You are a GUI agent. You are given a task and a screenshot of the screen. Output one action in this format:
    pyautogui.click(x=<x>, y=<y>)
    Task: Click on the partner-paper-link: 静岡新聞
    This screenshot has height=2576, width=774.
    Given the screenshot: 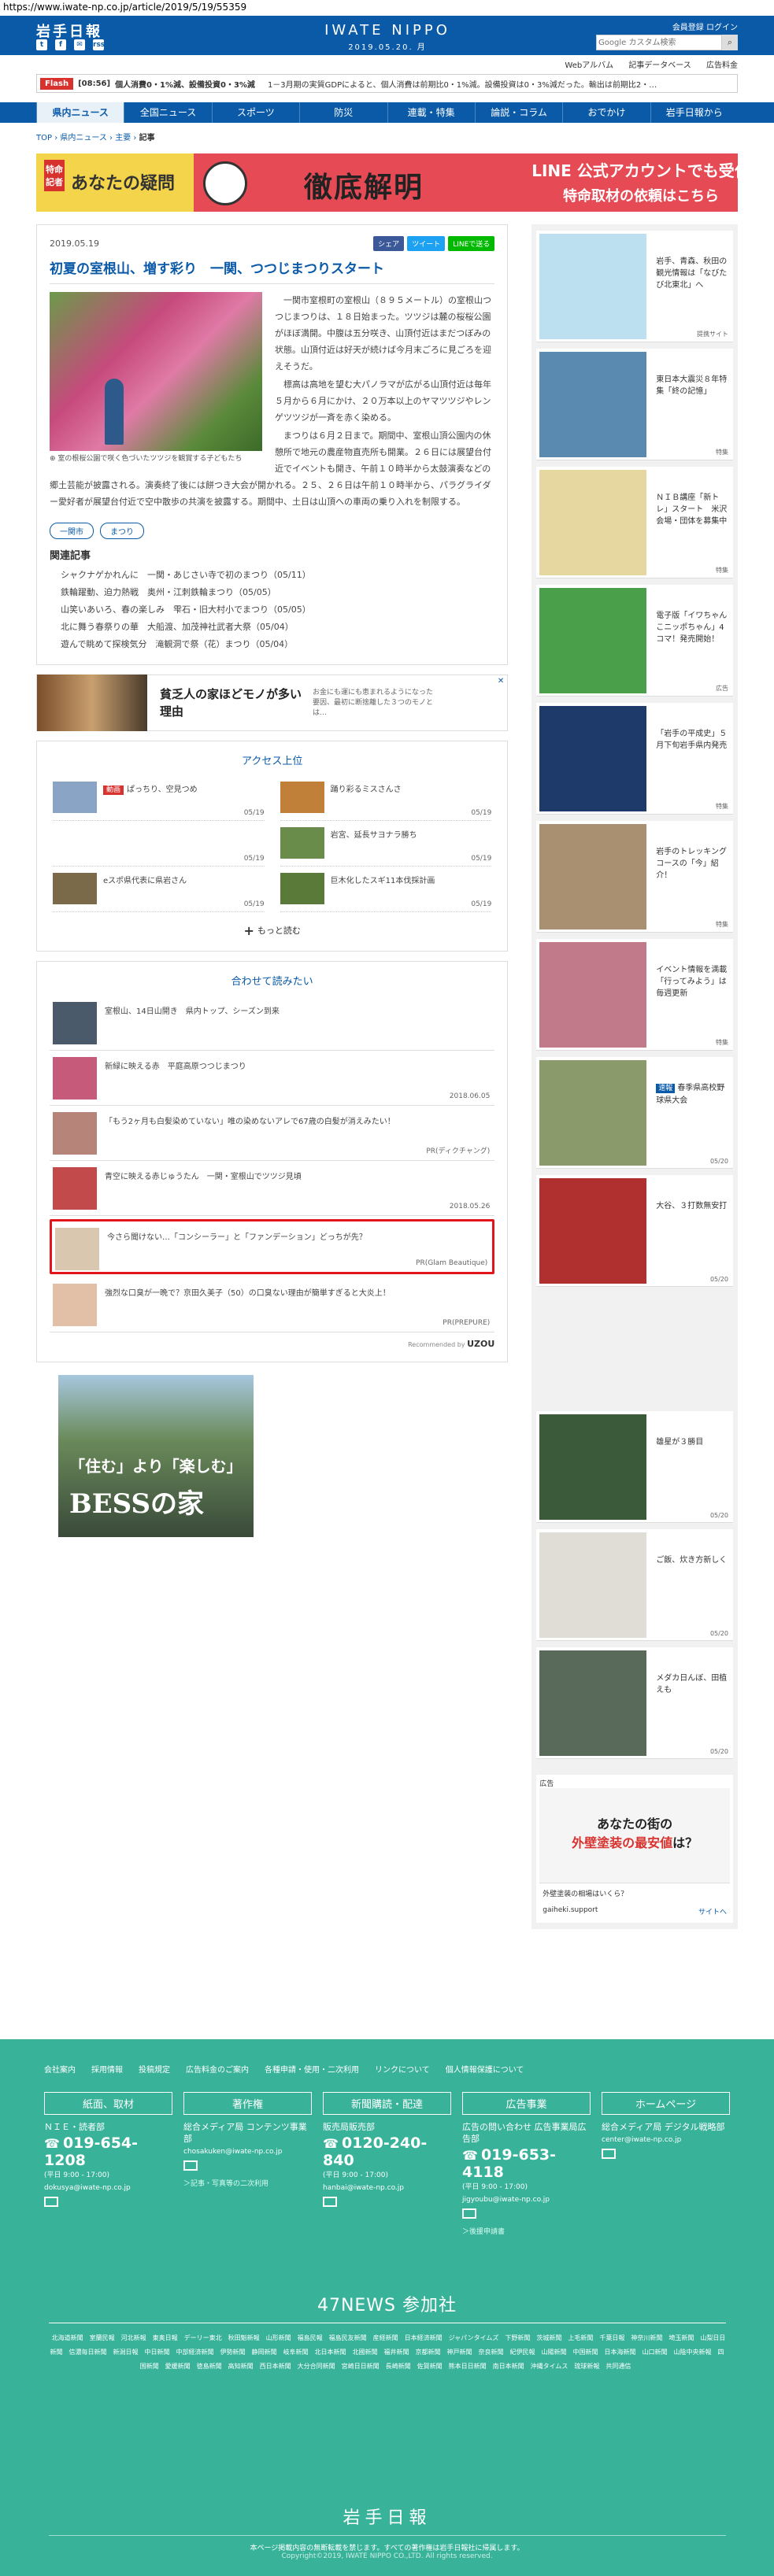 What is the action you would take?
    pyautogui.click(x=264, y=2352)
    